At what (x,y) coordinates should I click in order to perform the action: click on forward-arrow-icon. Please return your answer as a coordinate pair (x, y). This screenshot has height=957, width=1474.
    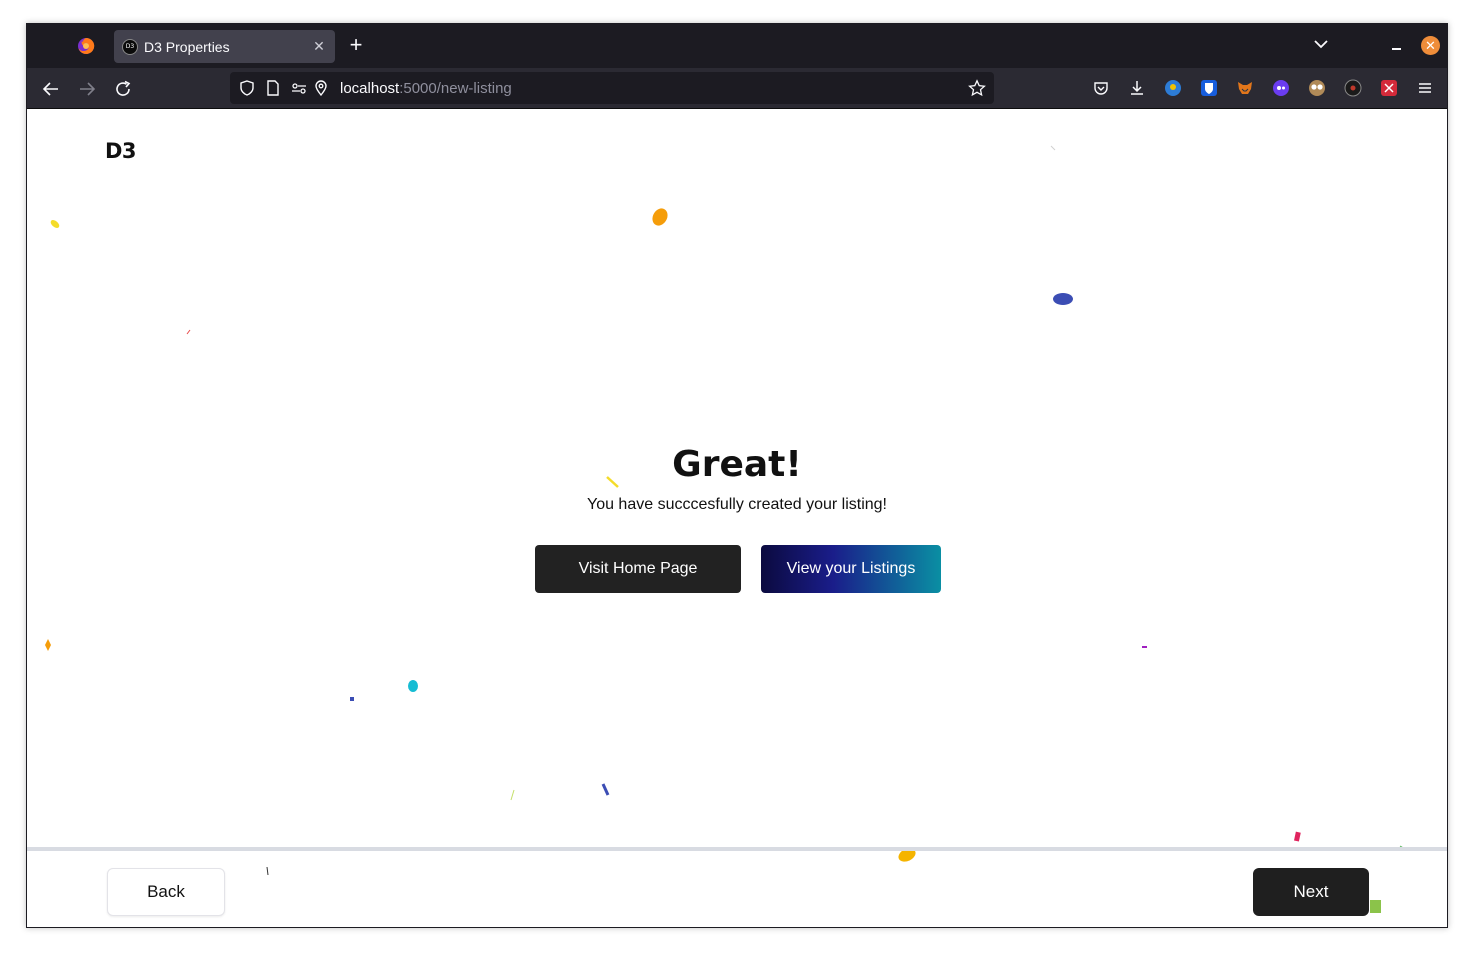
    Looking at the image, I should click on (87, 89).